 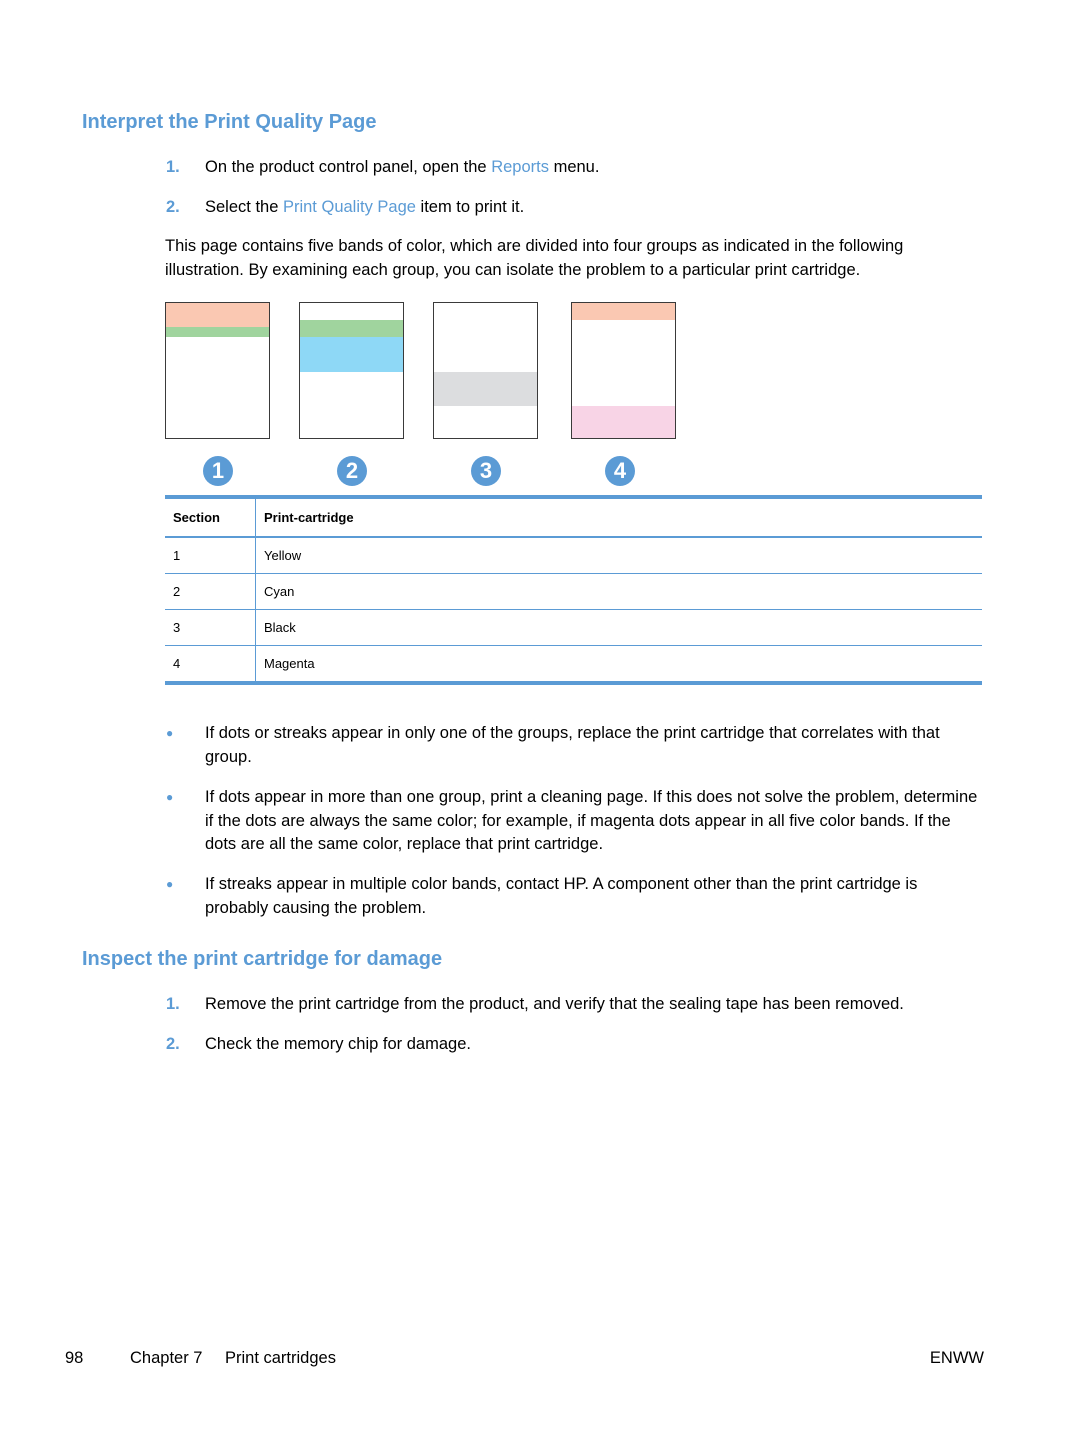 What do you see at coordinates (210, 555) in the screenshot?
I see `cell-section: 1` at bounding box center [210, 555].